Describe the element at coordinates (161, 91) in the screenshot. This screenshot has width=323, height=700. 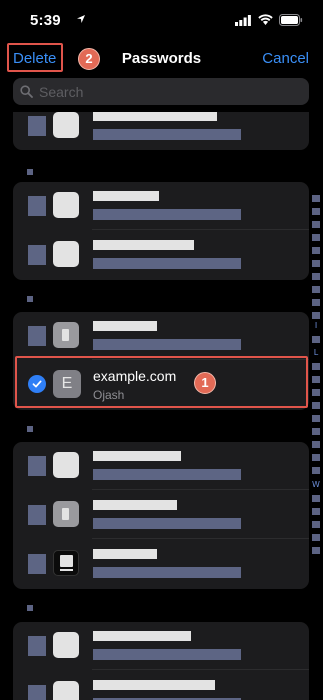
I see `search-input: Search` at that location.